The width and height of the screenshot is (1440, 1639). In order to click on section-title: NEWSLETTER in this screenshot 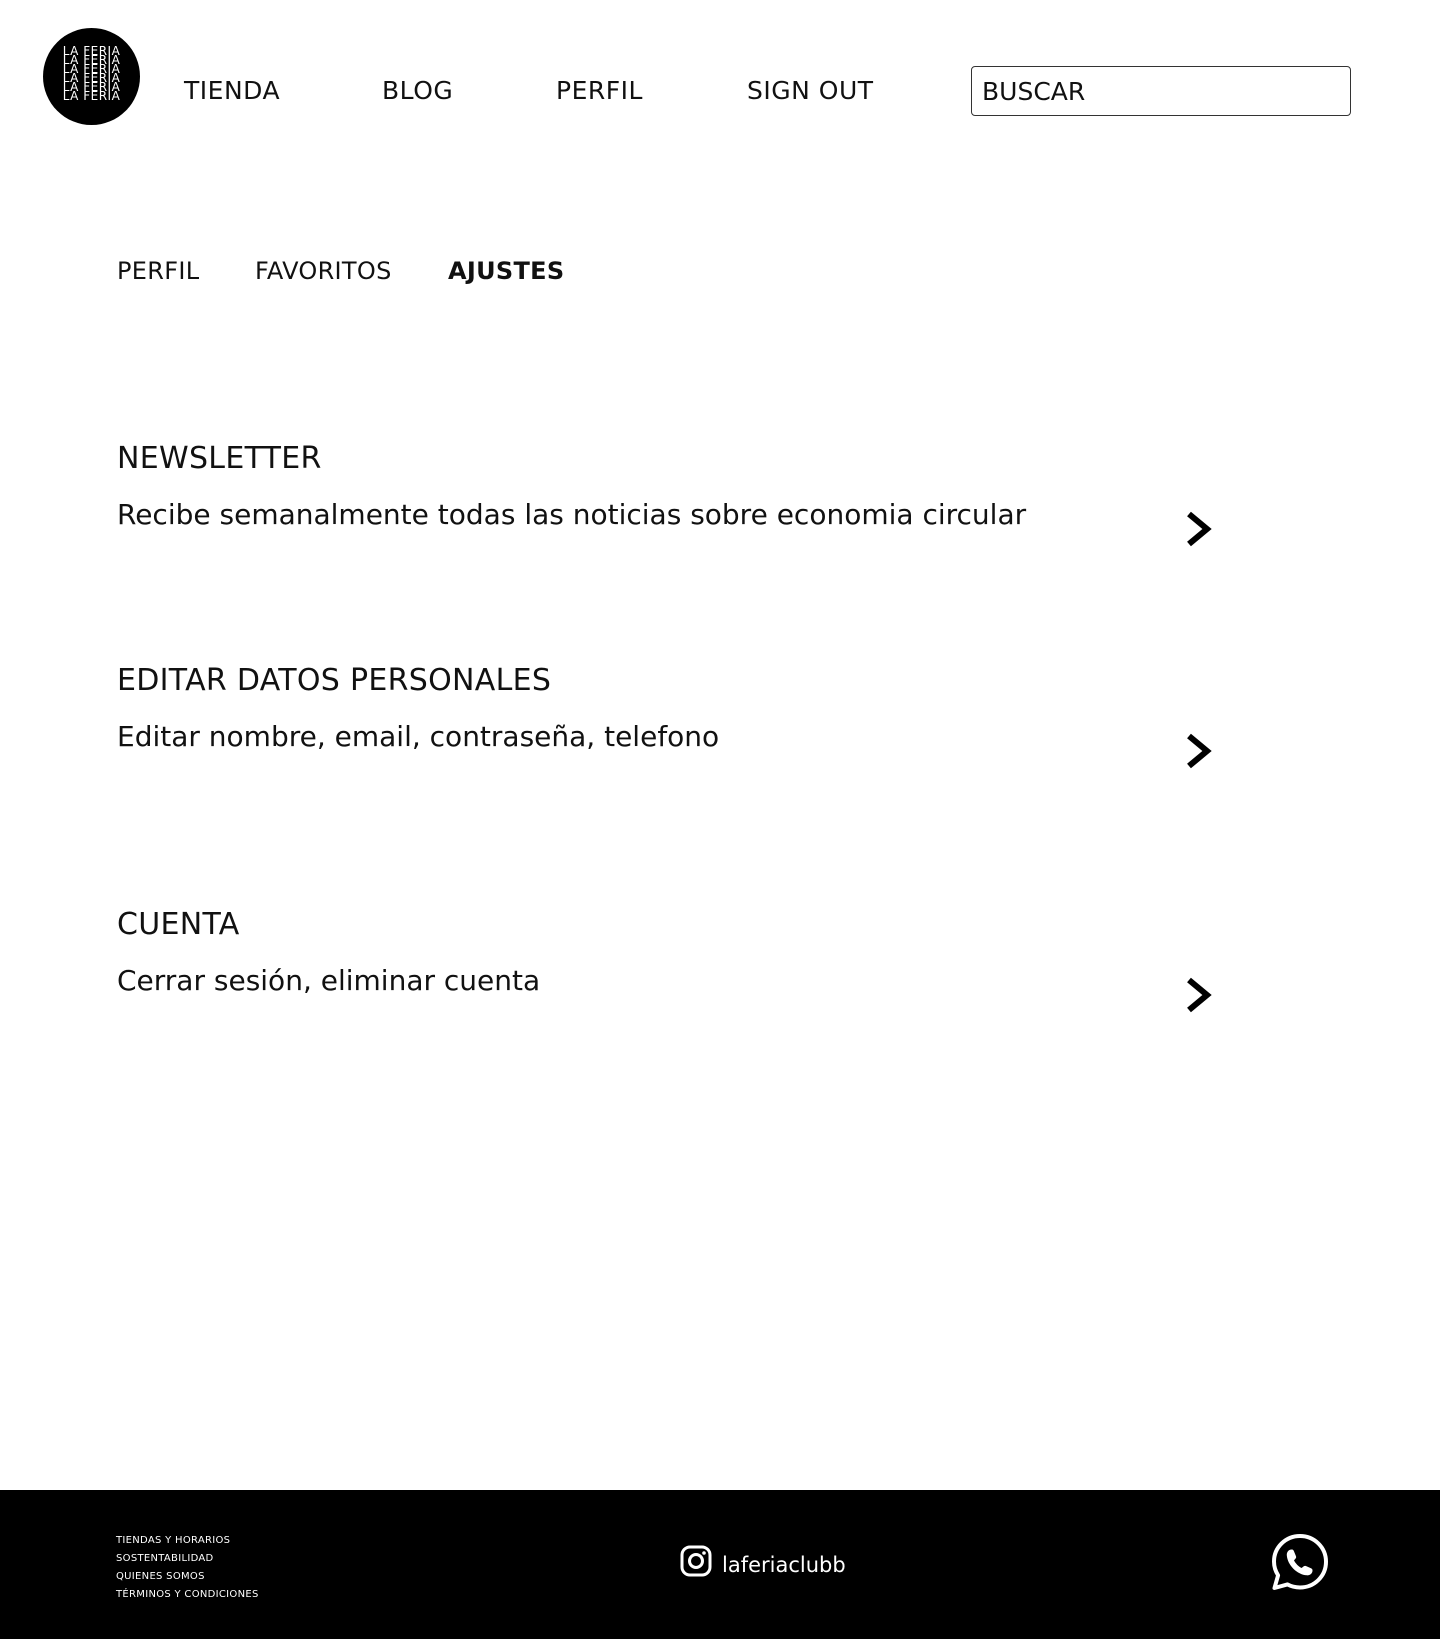, I will do `click(219, 458)`.